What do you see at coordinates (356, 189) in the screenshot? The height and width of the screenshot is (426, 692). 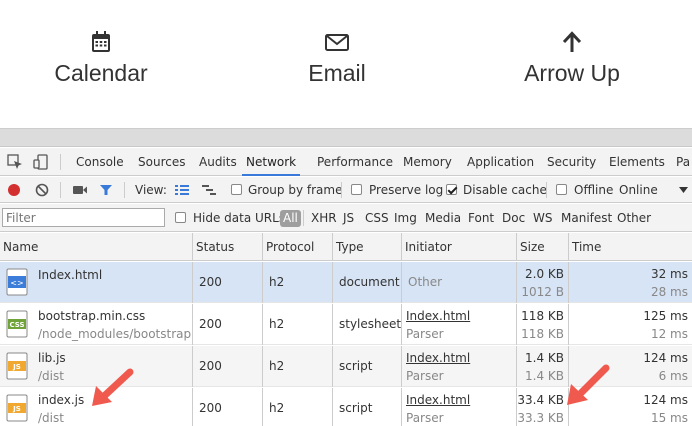 I see `preserve-log-checkbox` at bounding box center [356, 189].